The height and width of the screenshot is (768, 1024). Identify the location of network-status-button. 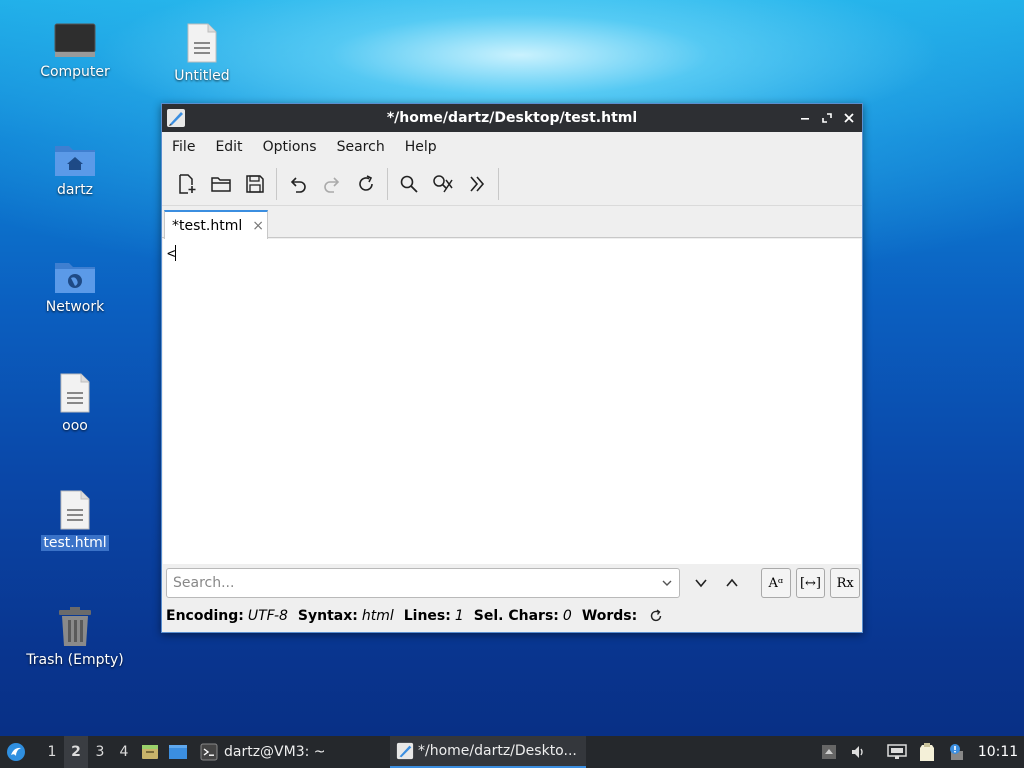
(897, 752).